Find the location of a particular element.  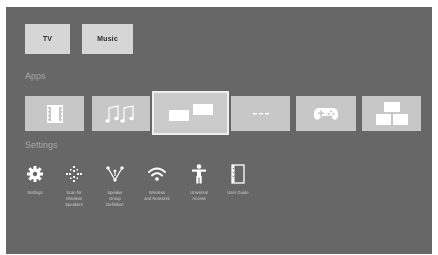

scan-wireless-speakers-item: Scan for Wireless Speakers is located at coordinates (74, 185).